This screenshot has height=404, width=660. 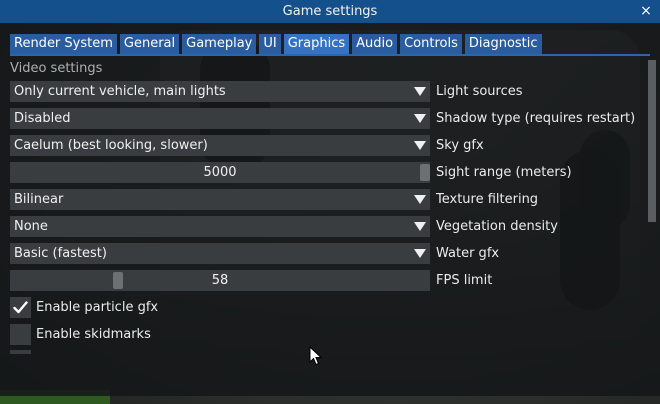 What do you see at coordinates (56, 68) in the screenshot?
I see `section-title: Video settings` at bounding box center [56, 68].